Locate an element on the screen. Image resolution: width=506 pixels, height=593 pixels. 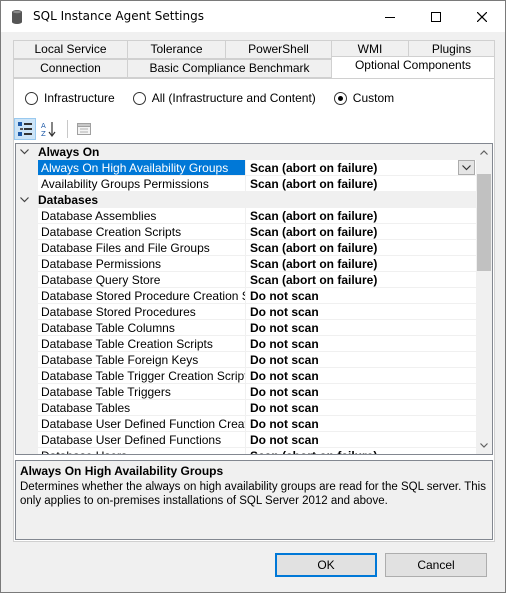
categorized-view-icon is located at coordinates (25, 129).